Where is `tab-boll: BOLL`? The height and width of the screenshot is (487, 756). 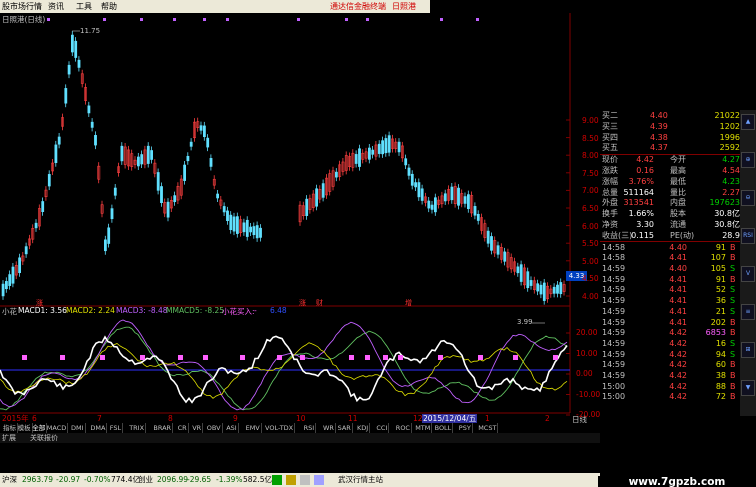
tab-boll: BOLL is located at coordinates (444, 428).